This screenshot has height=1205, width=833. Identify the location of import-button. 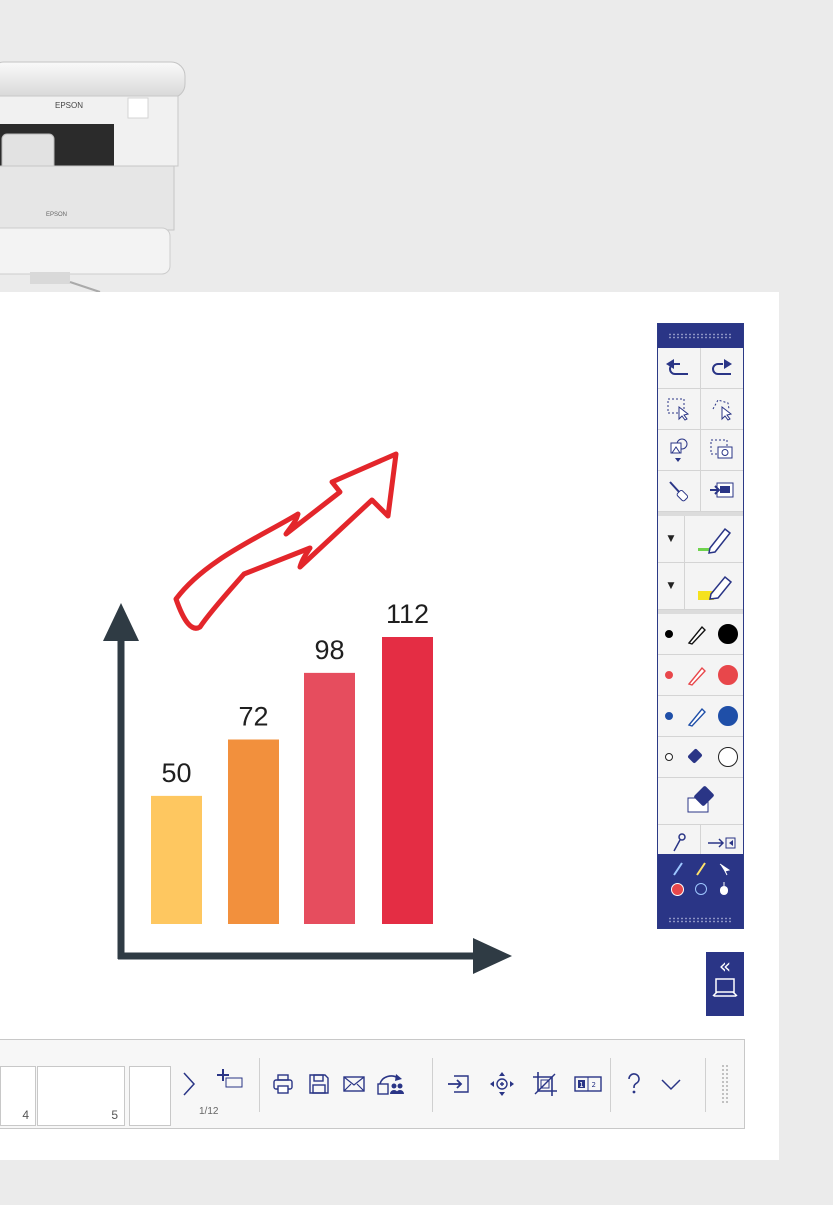
(458, 1084).